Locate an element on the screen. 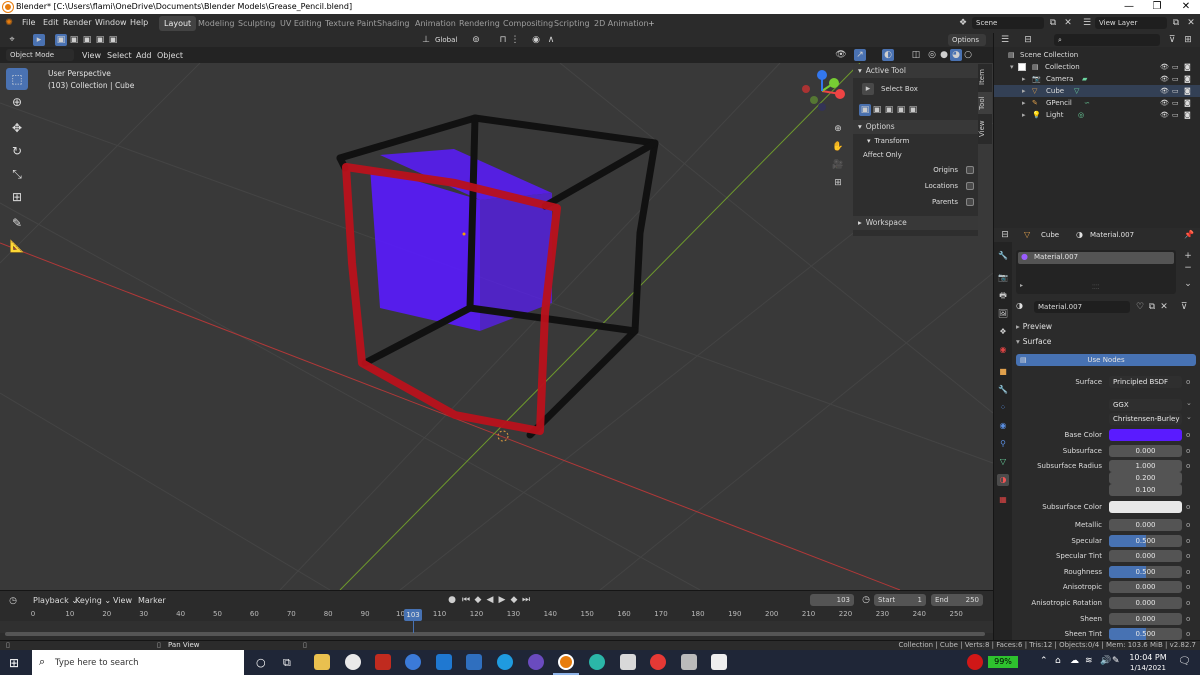 This screenshot has height=675, width=1200. sheen-field: 0.000 is located at coordinates (1145, 618).